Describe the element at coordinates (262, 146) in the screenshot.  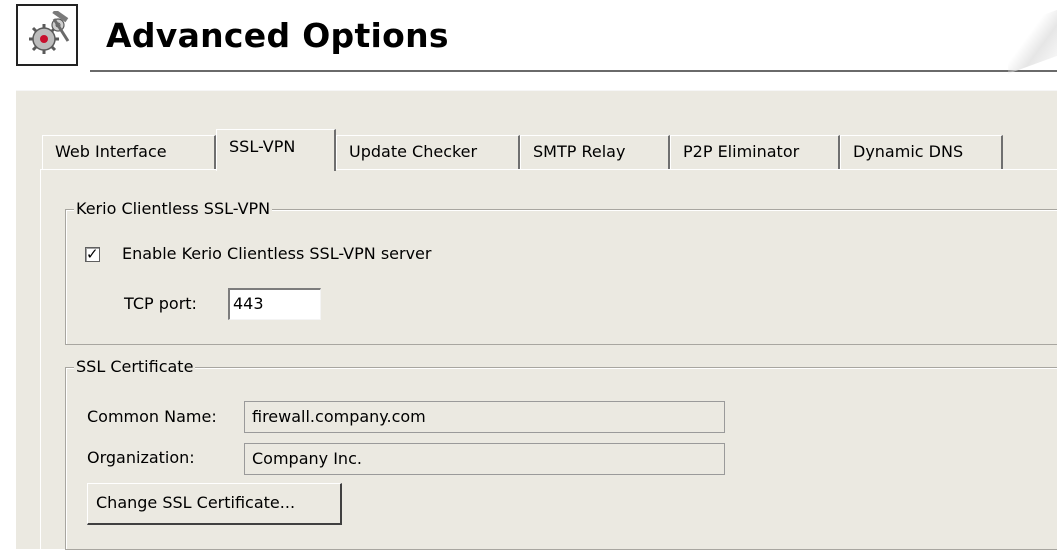
I see `tab-label: SSL-VPN` at that location.